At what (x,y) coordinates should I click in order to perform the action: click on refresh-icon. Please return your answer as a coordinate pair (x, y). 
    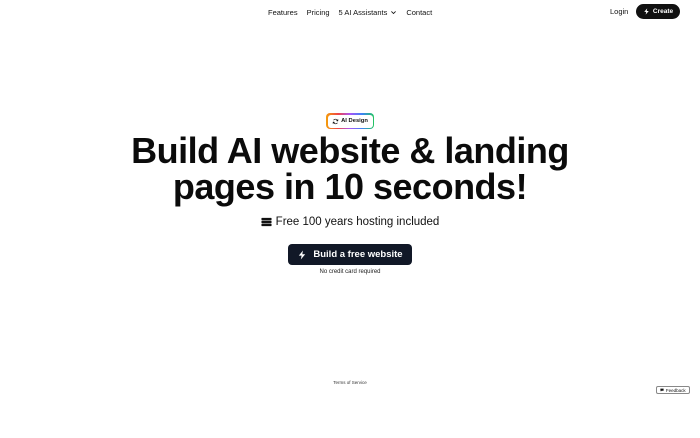
    Looking at the image, I should click on (335, 121).